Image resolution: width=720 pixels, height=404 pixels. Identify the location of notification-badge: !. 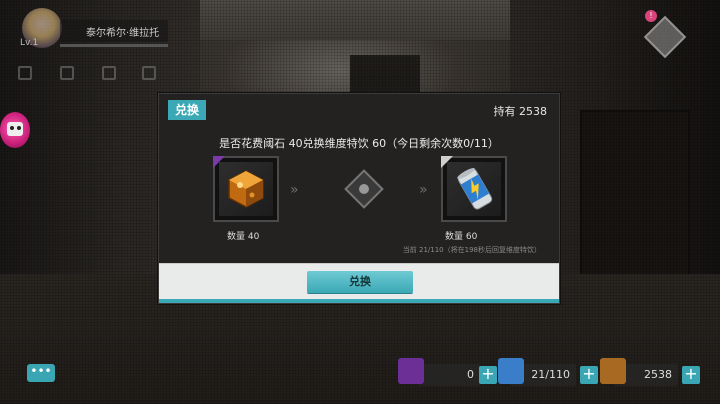
(651, 16).